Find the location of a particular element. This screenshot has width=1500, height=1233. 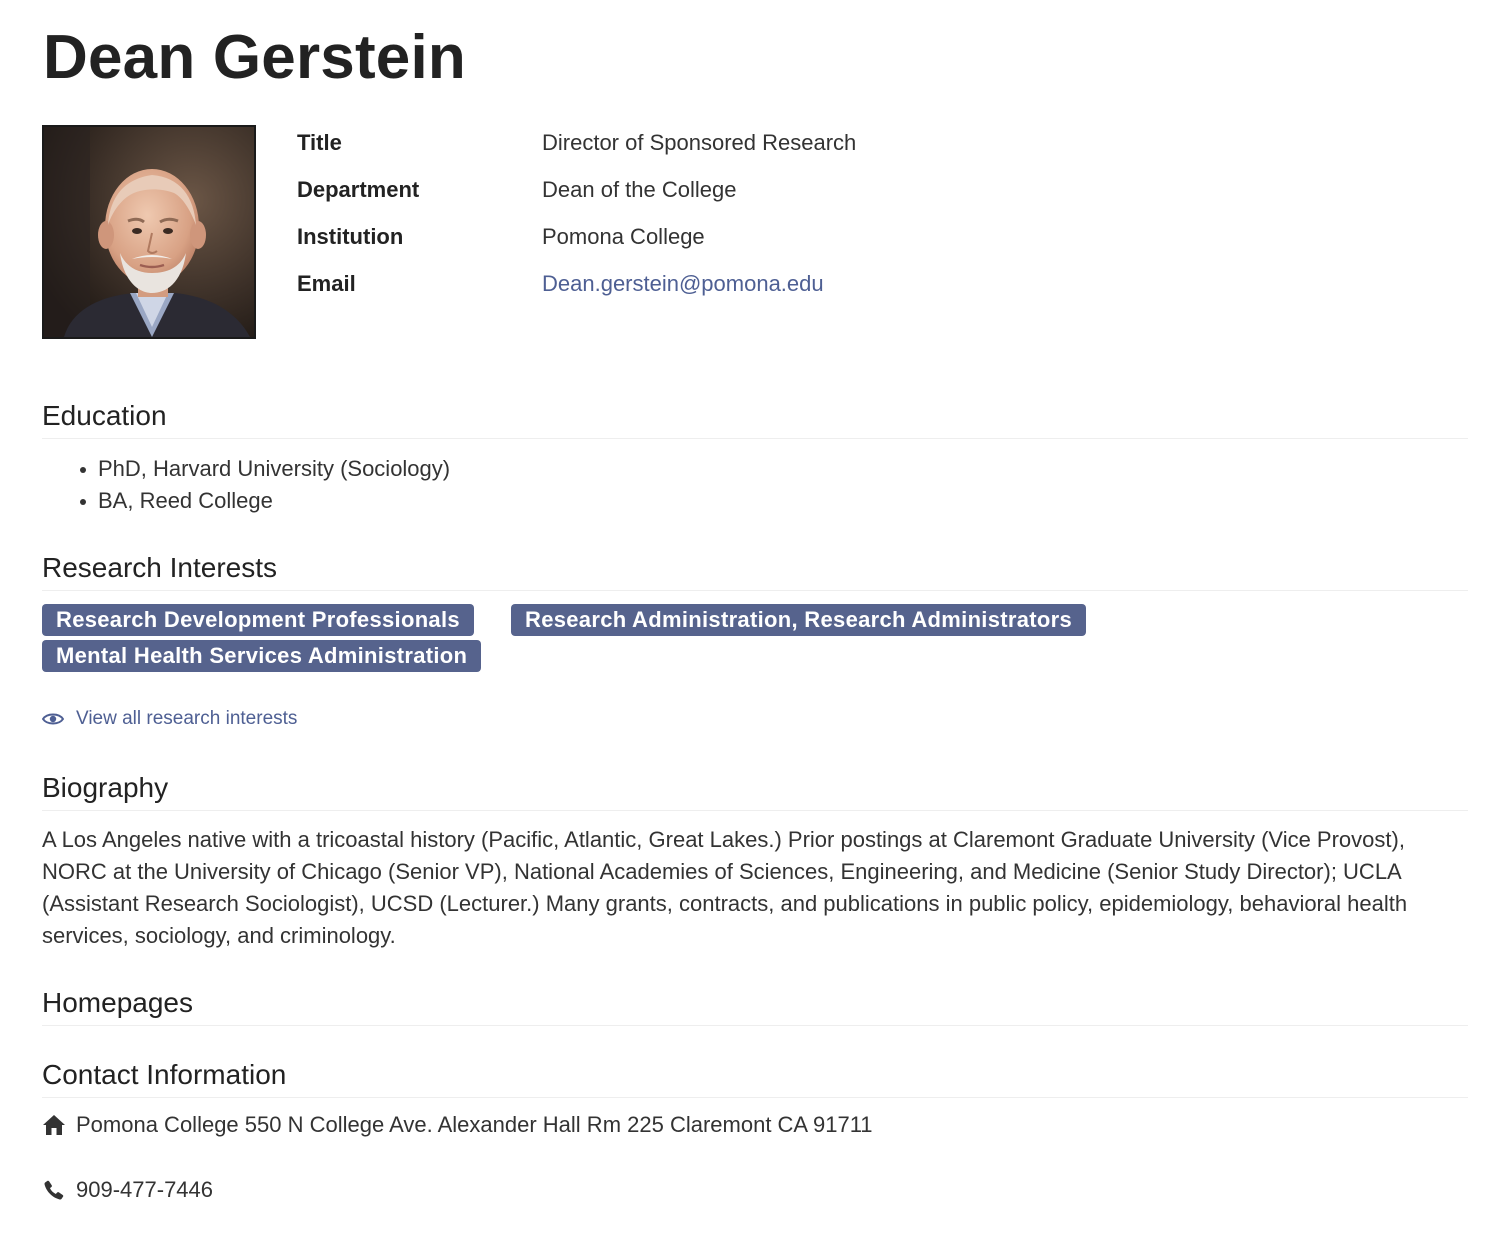

education-item: BA, Reed College is located at coordinates (264, 502).